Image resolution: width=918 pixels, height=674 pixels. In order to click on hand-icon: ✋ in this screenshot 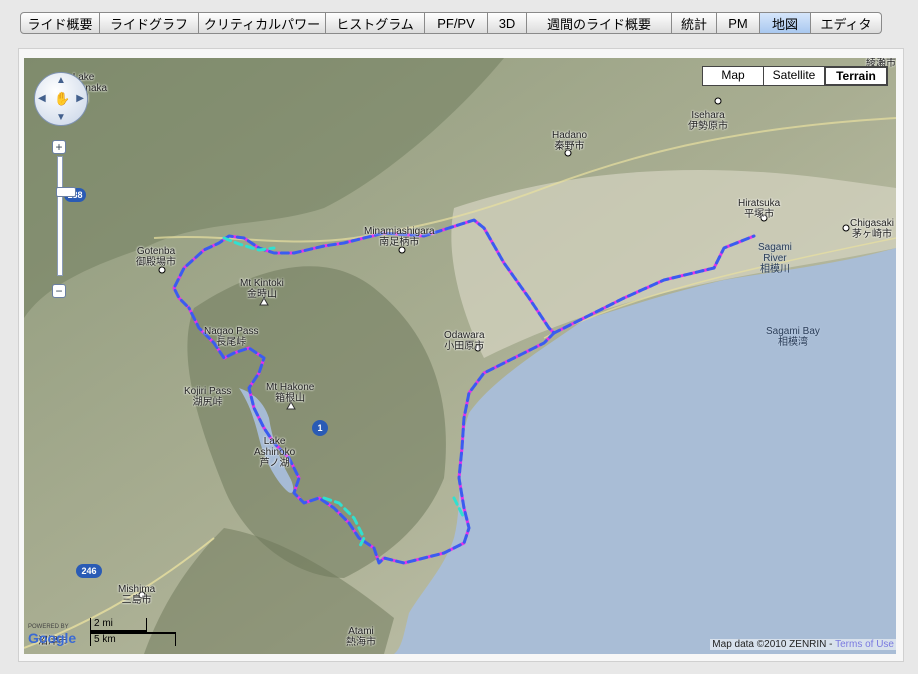, I will do `click(62, 99)`.